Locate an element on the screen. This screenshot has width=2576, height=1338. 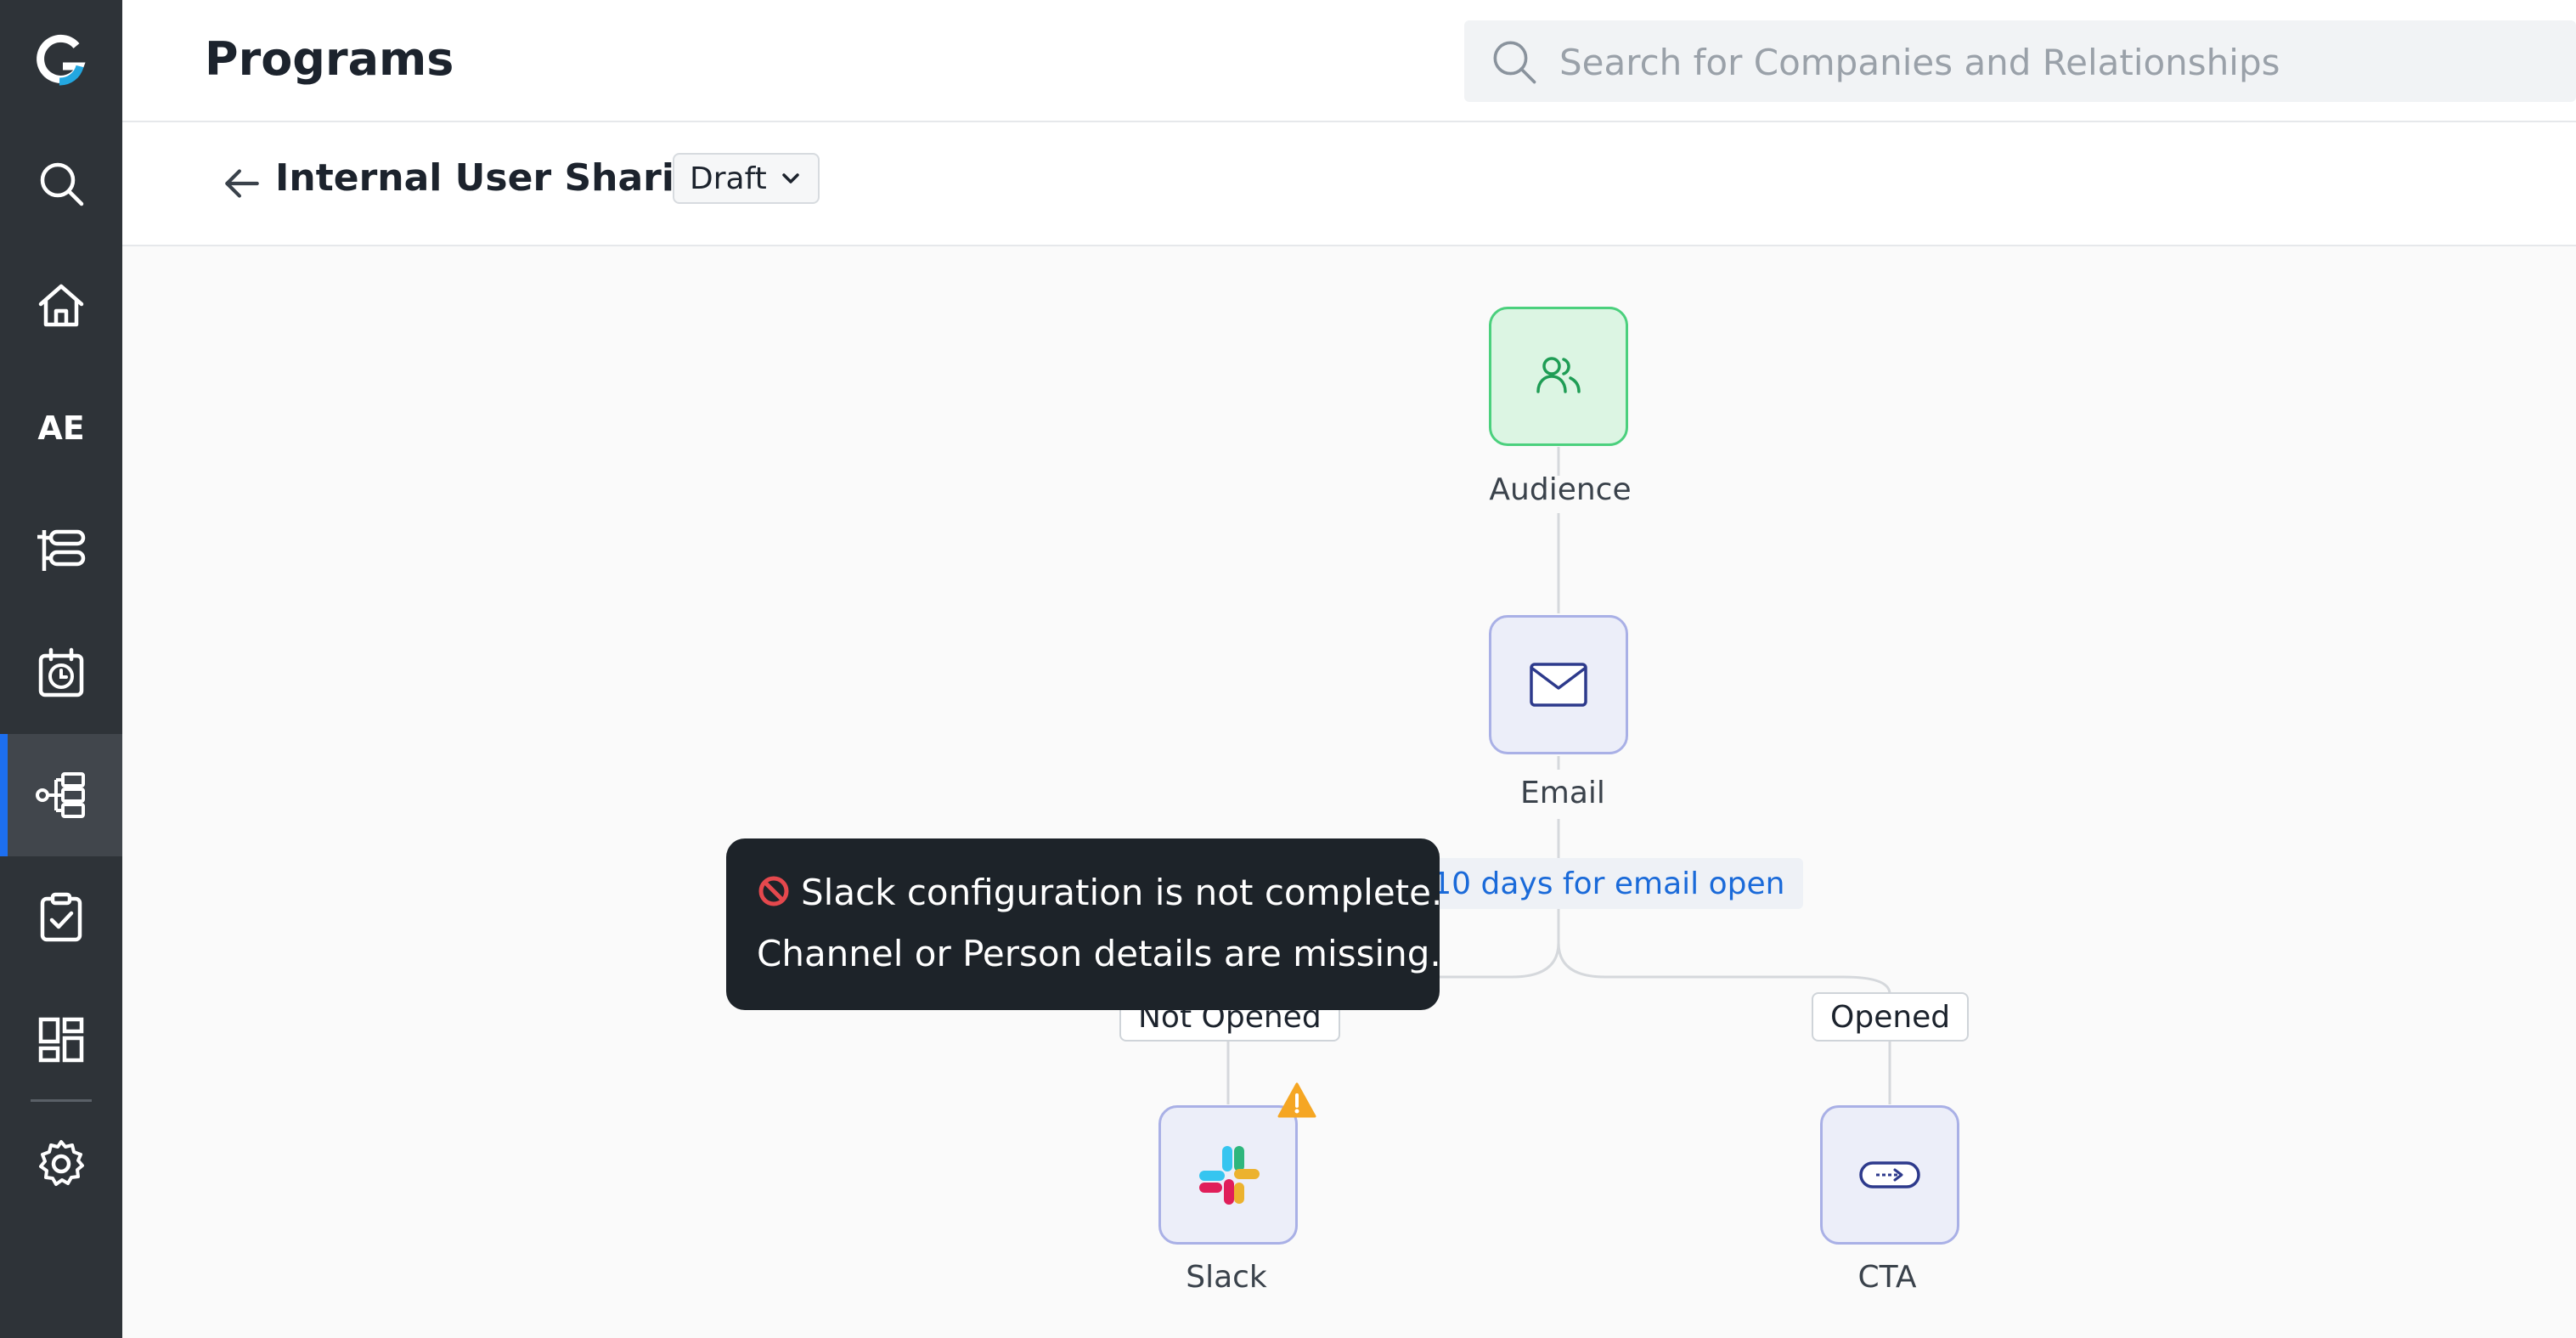
dashboard-icon is located at coordinates (61, 1040).